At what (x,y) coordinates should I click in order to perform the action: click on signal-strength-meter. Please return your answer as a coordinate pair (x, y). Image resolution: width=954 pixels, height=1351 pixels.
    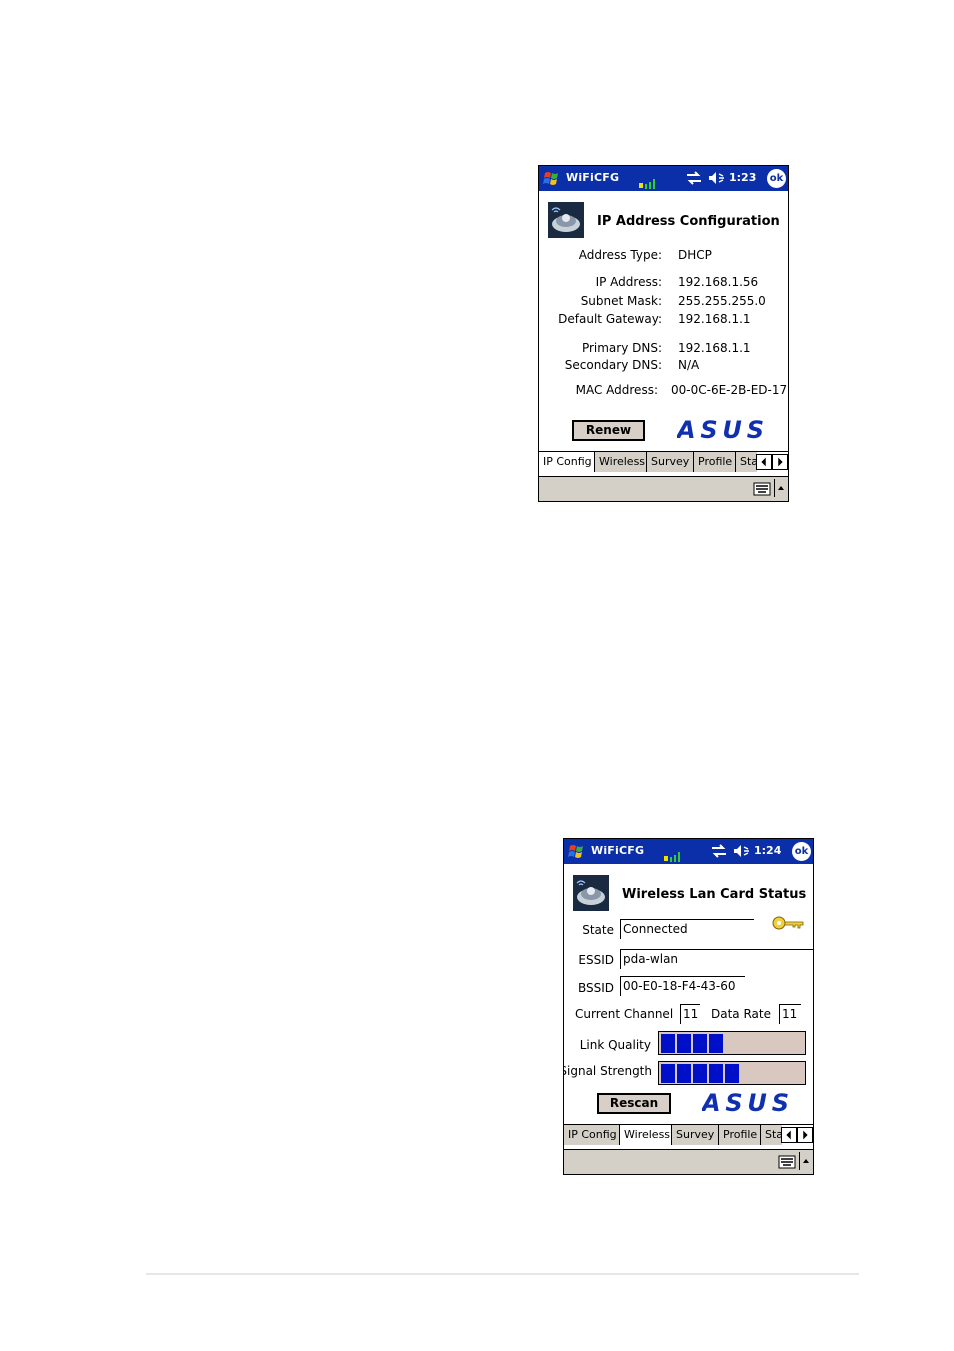
    Looking at the image, I should click on (732, 1073).